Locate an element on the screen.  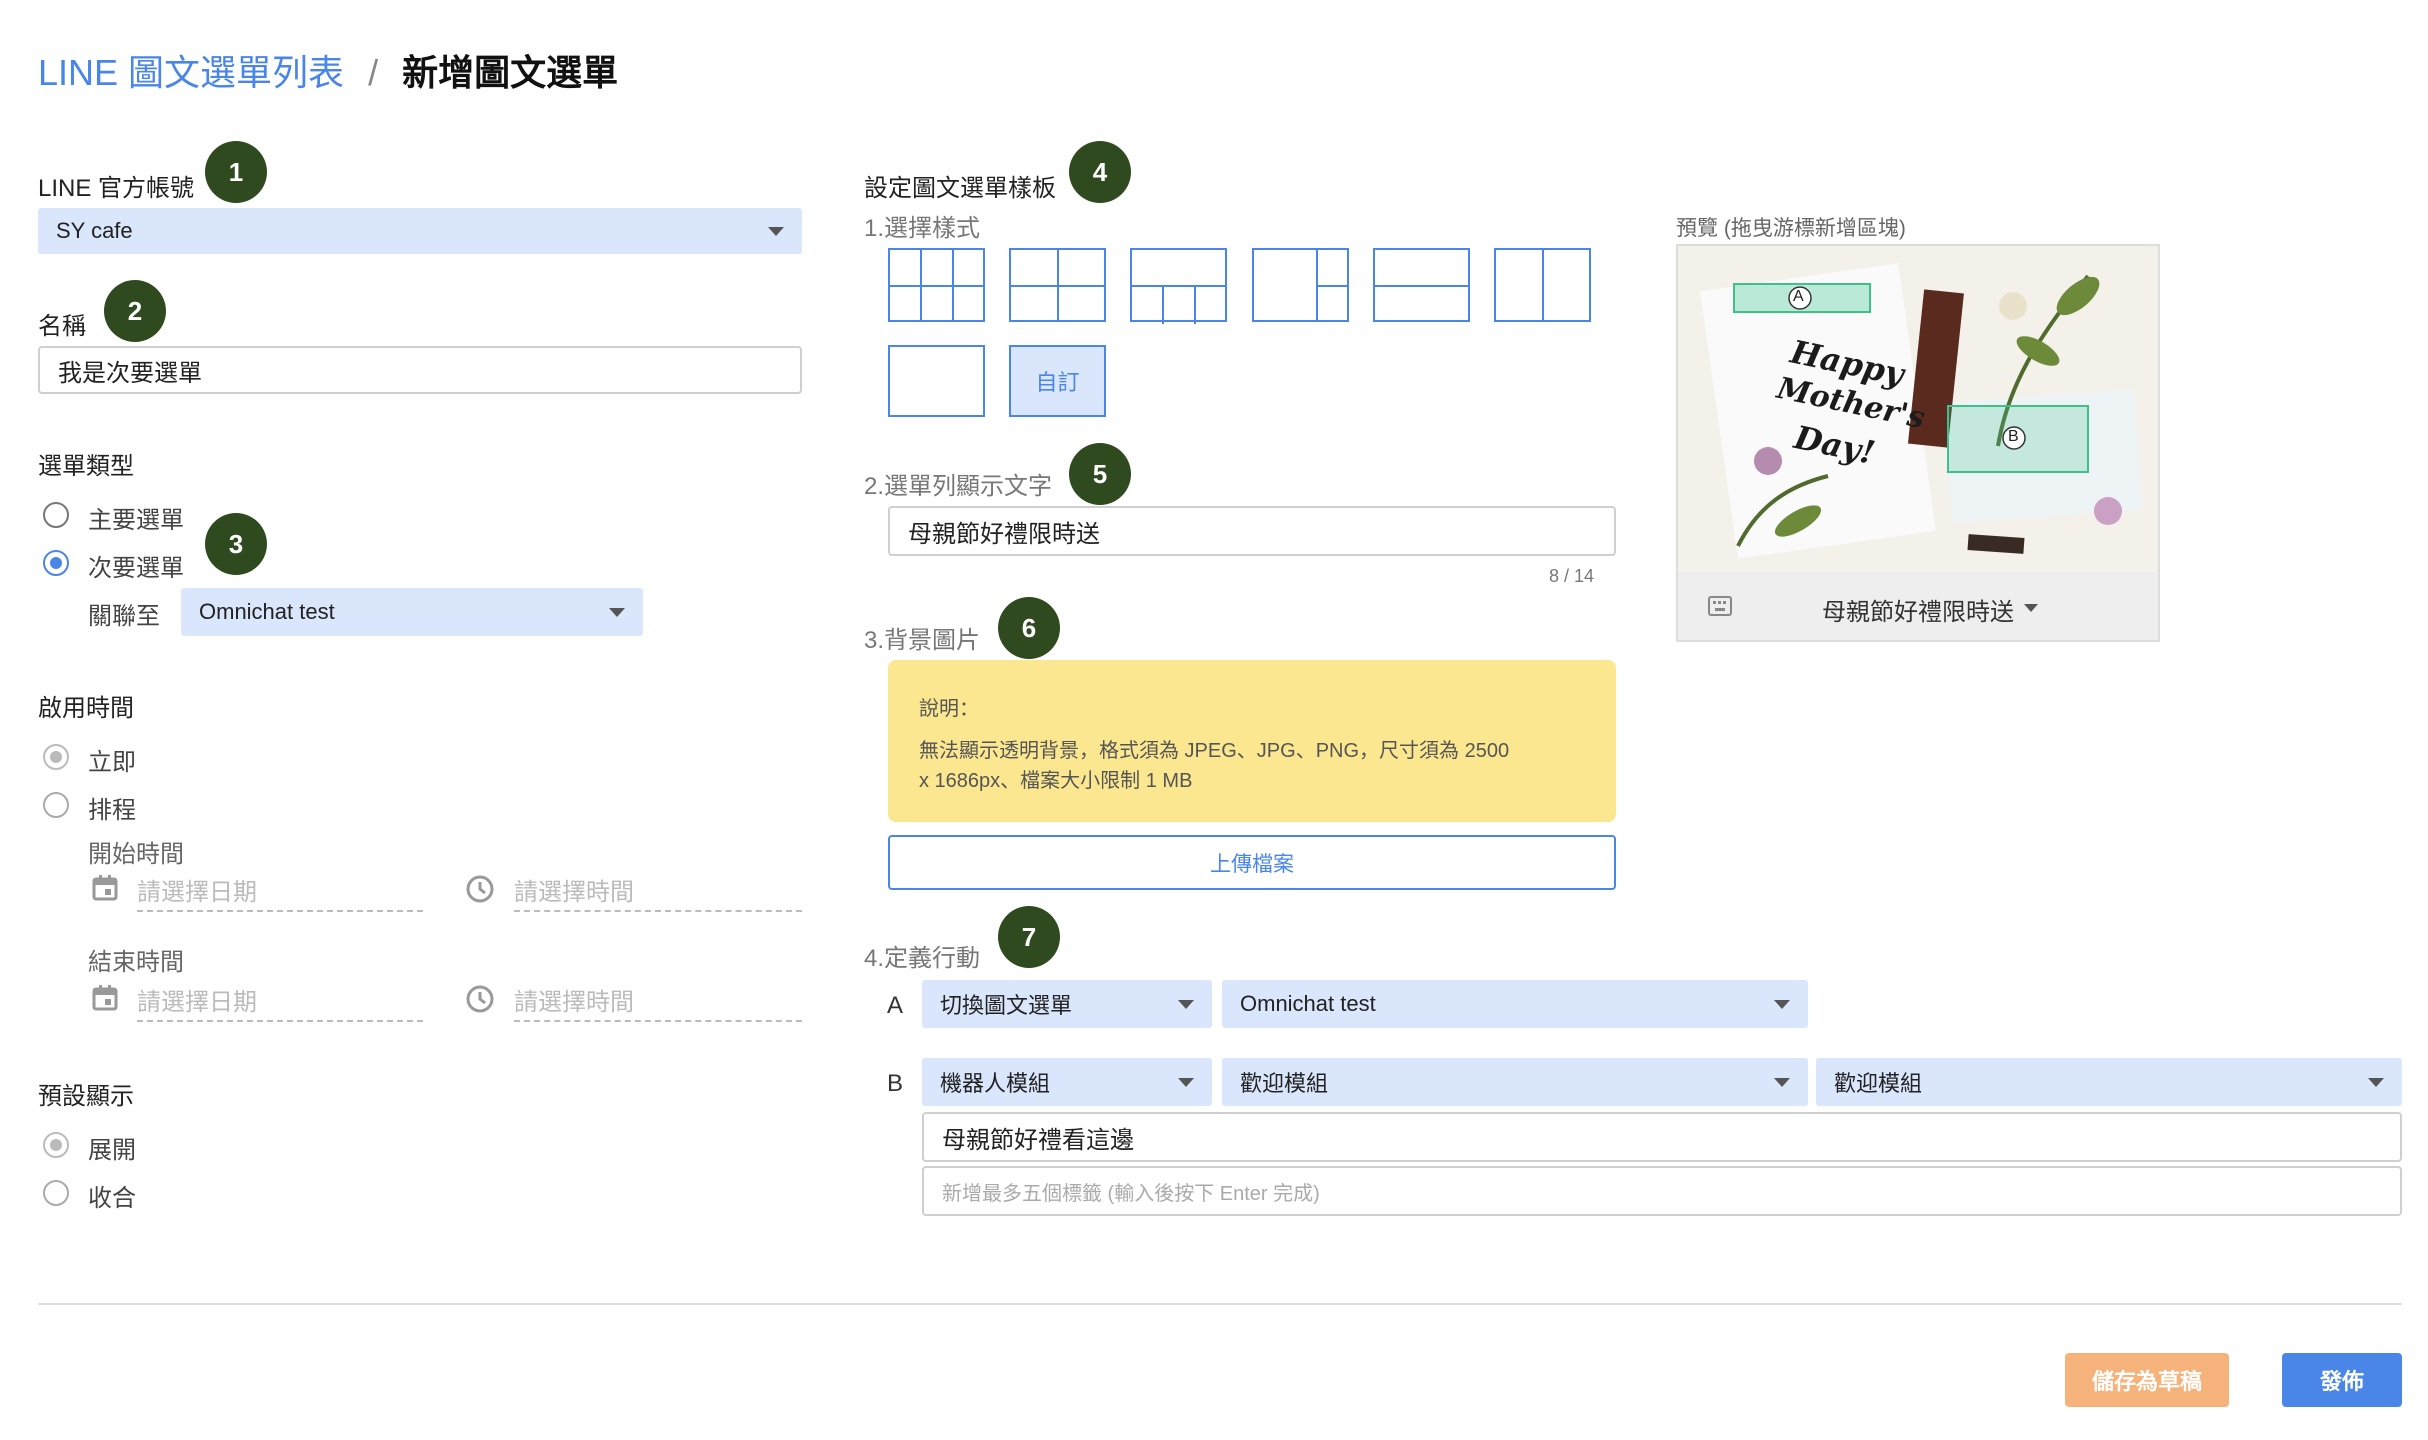
action-a-target-select: Omnichat test is located at coordinates (1515, 1004).